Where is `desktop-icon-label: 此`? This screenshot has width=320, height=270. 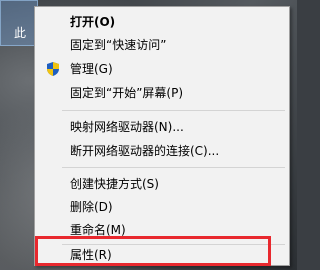
desktop-icon-label: 此 is located at coordinates (20, 33).